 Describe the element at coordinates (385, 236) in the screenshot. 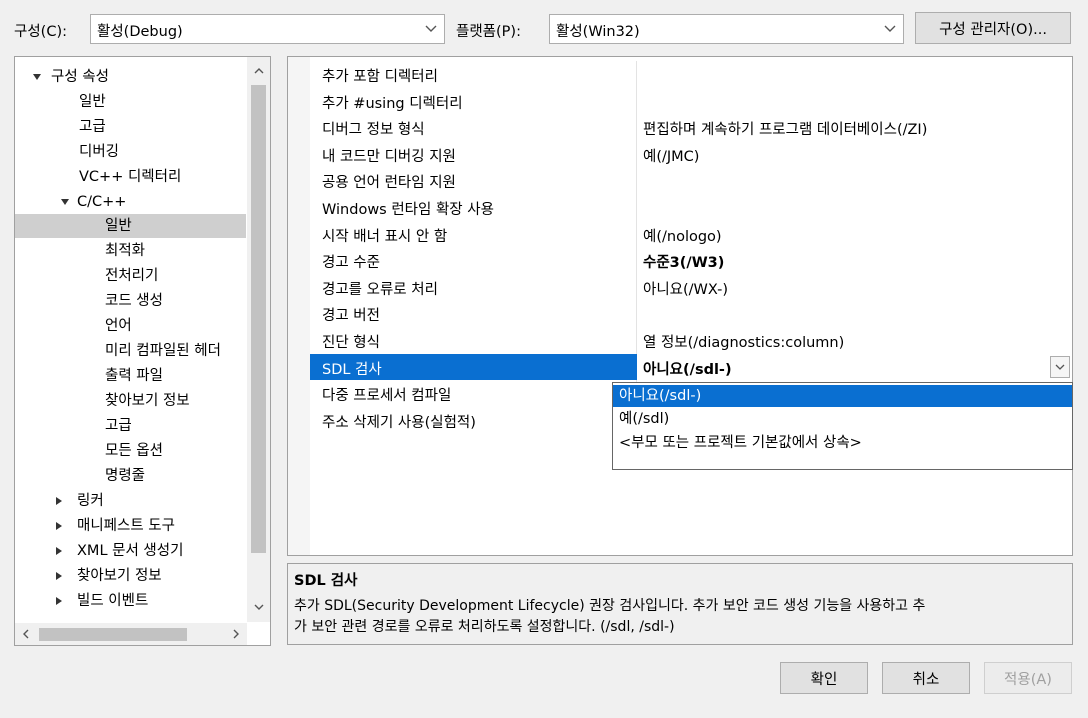

I see `property-name: 시작 배너 표시 안 함` at that location.